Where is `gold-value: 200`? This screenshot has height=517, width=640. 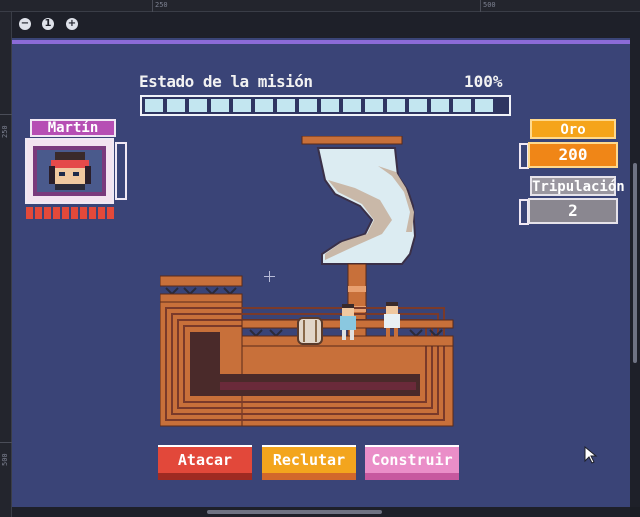
gold-value: 200 is located at coordinates (573, 155).